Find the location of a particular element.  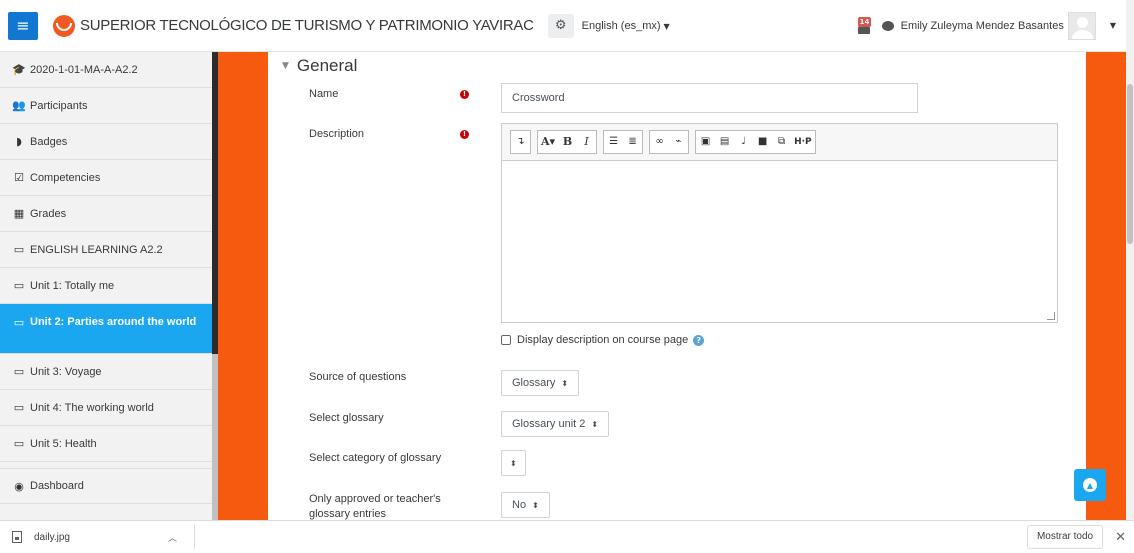

display-description-checkbox is located at coordinates (506, 340).